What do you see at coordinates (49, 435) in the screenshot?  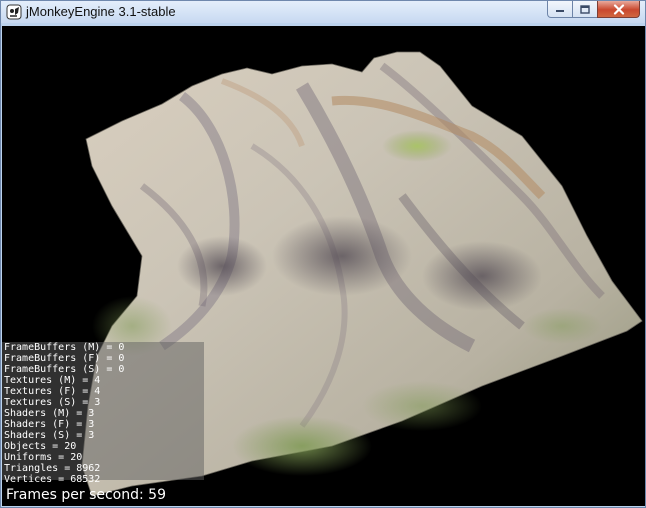 I see `stat-shaders-s: Shaders (S) = 3` at bounding box center [49, 435].